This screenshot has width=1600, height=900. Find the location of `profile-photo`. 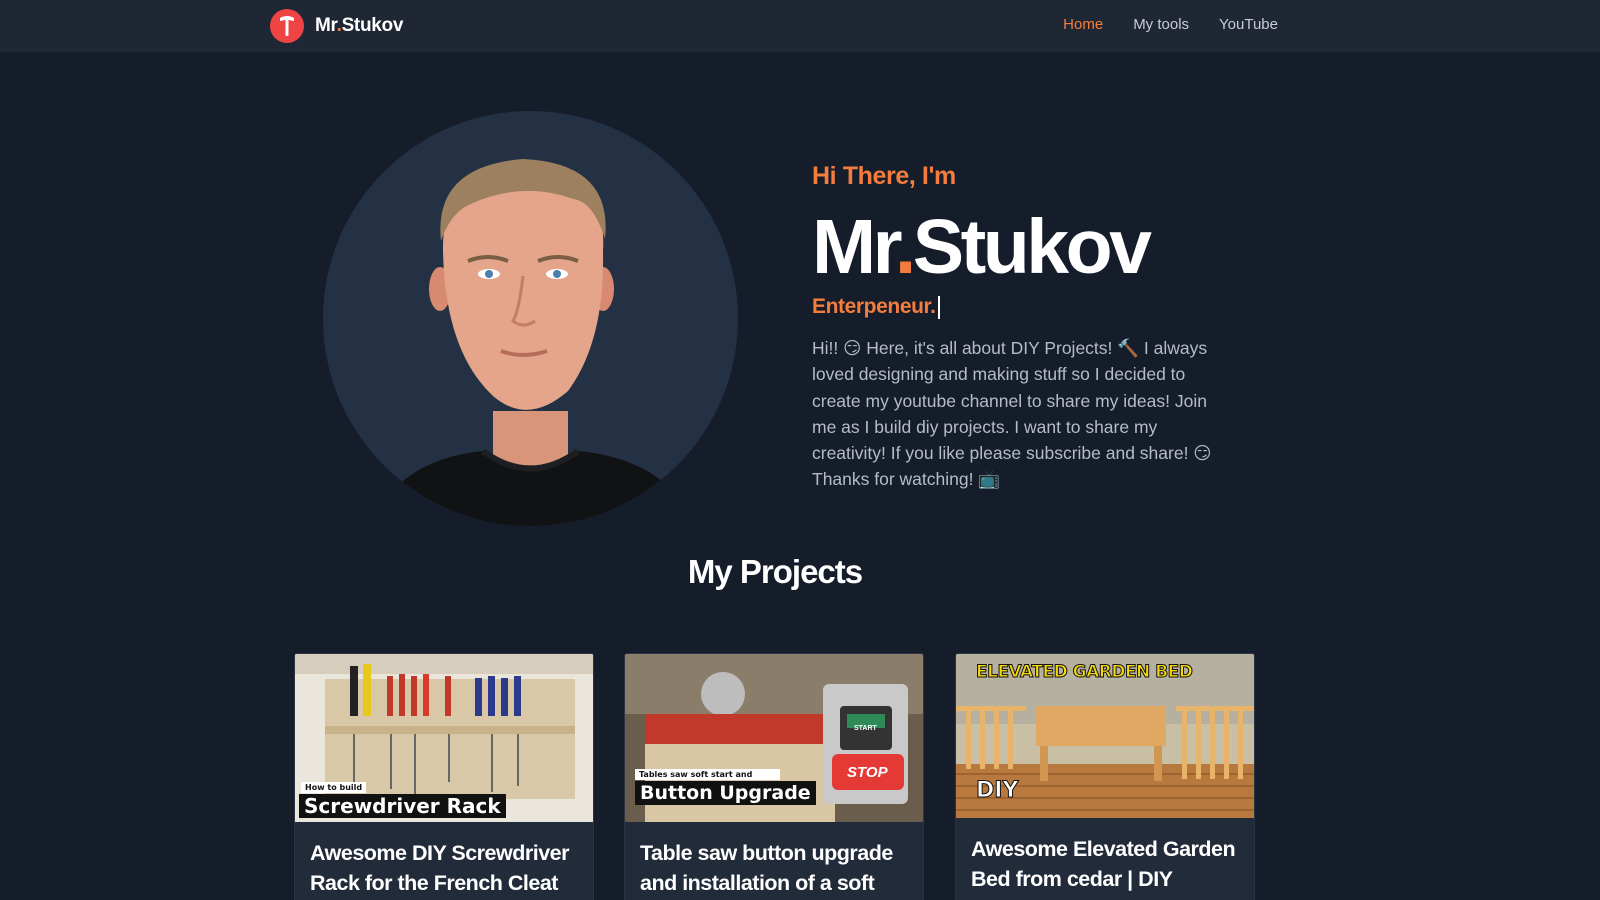

profile-photo is located at coordinates (530, 318).